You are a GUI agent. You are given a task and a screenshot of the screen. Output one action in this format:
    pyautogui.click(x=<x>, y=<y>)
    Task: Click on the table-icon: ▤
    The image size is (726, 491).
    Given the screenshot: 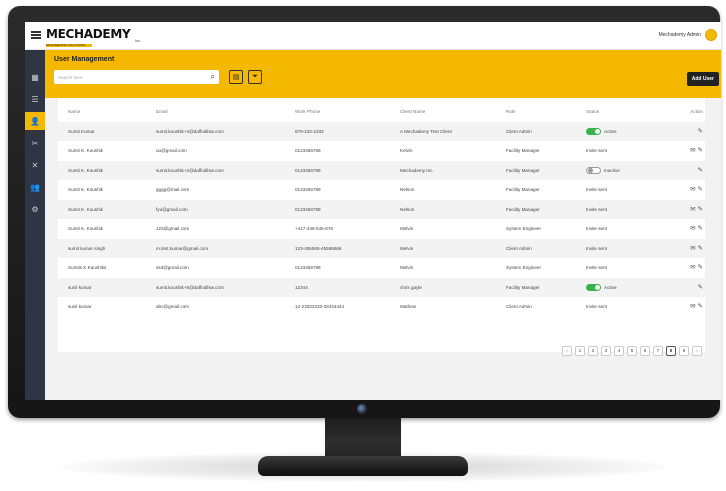 What is the action you would take?
    pyautogui.click(x=236, y=77)
    